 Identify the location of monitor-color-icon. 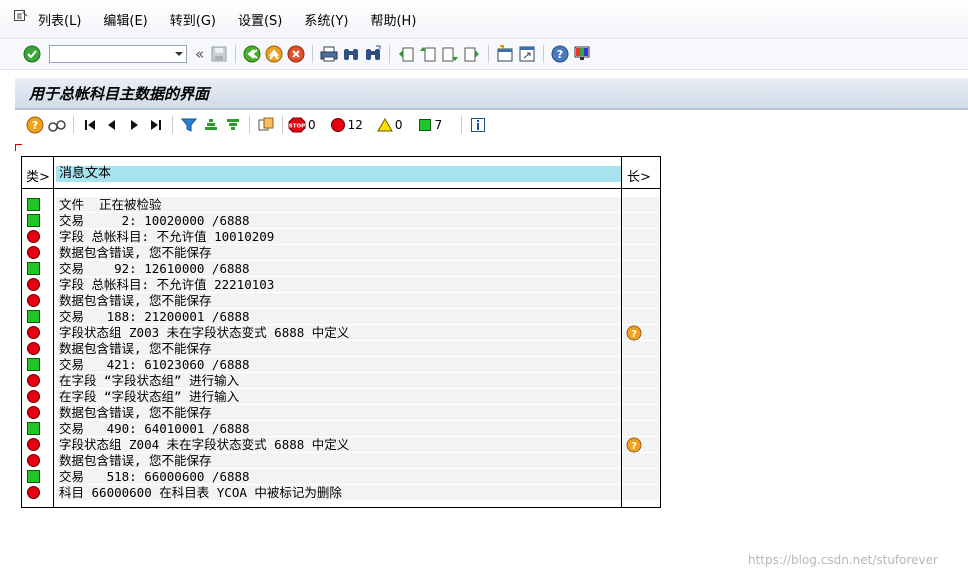
(582, 53).